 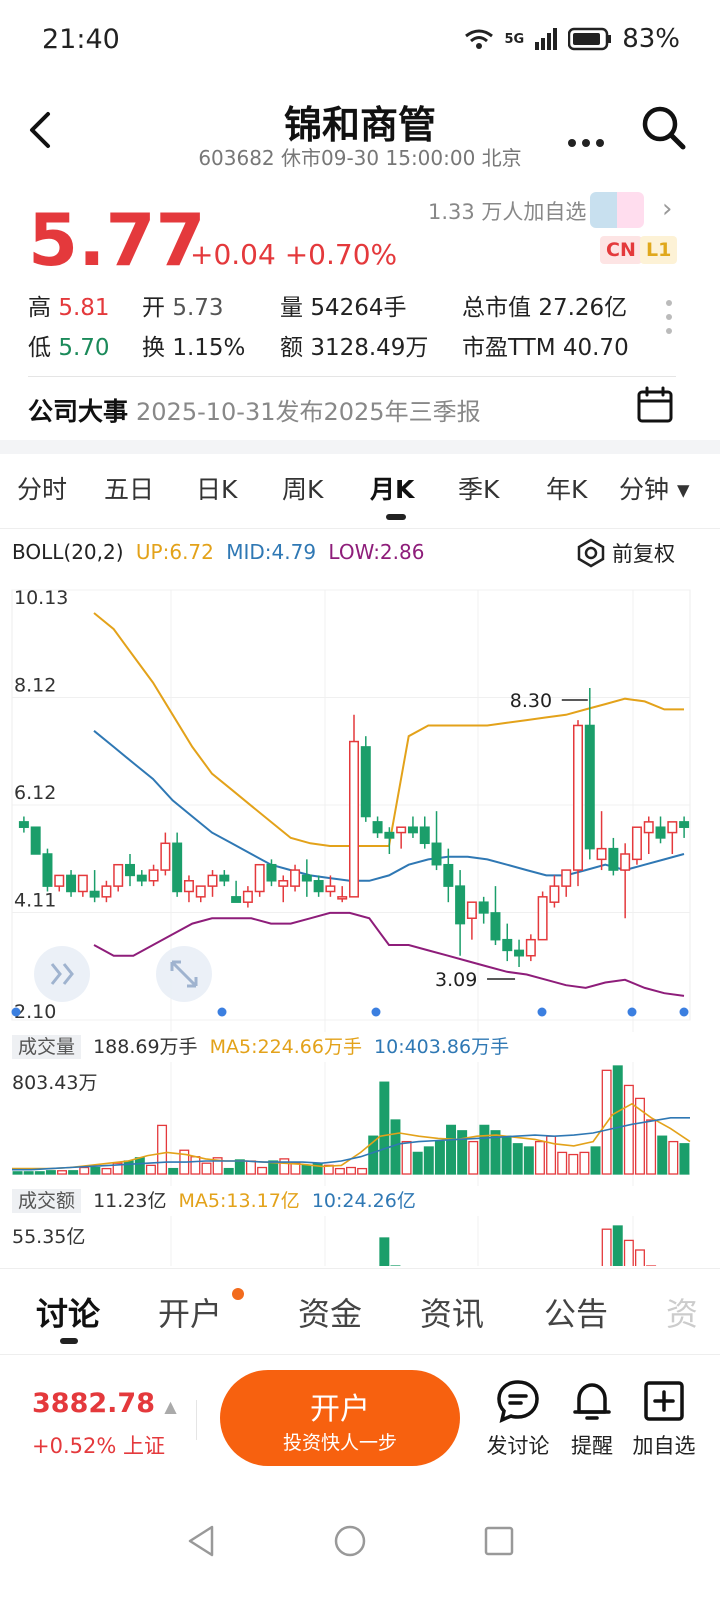 What do you see at coordinates (478, 488) in the screenshot?
I see `tab-quarter-k: 季K` at bounding box center [478, 488].